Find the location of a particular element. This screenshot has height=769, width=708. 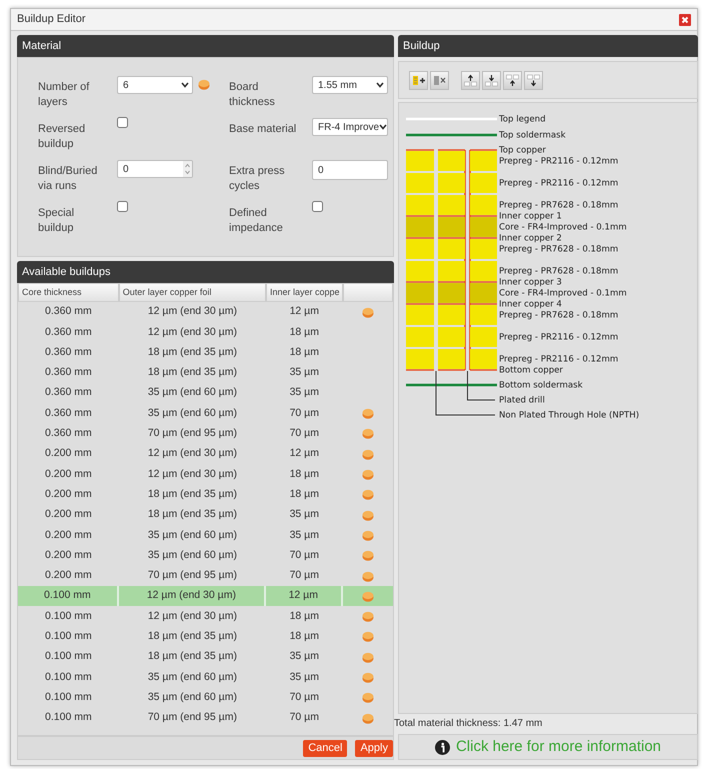

field-label: Reversed buildup is located at coordinates (62, 137).